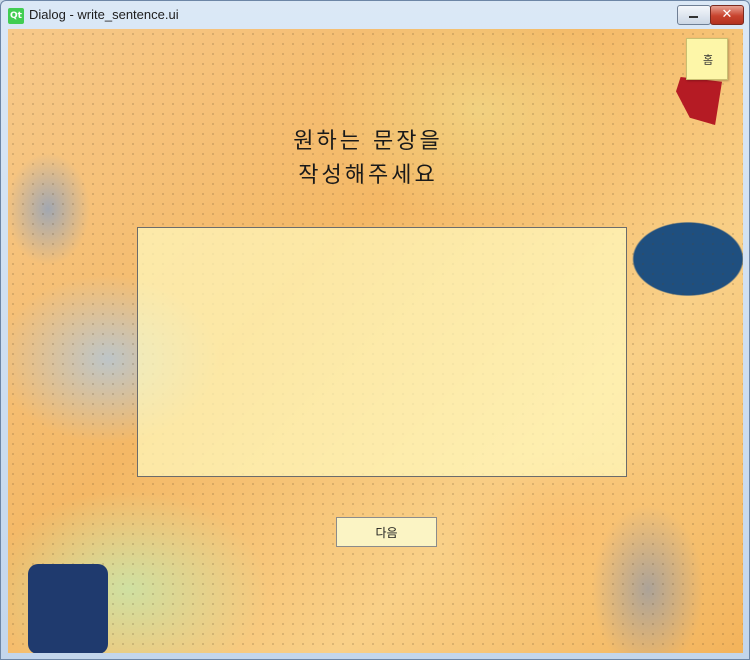 This screenshot has width=750, height=660. Describe the element at coordinates (694, 15) in the screenshot. I see `minimize-button` at that location.